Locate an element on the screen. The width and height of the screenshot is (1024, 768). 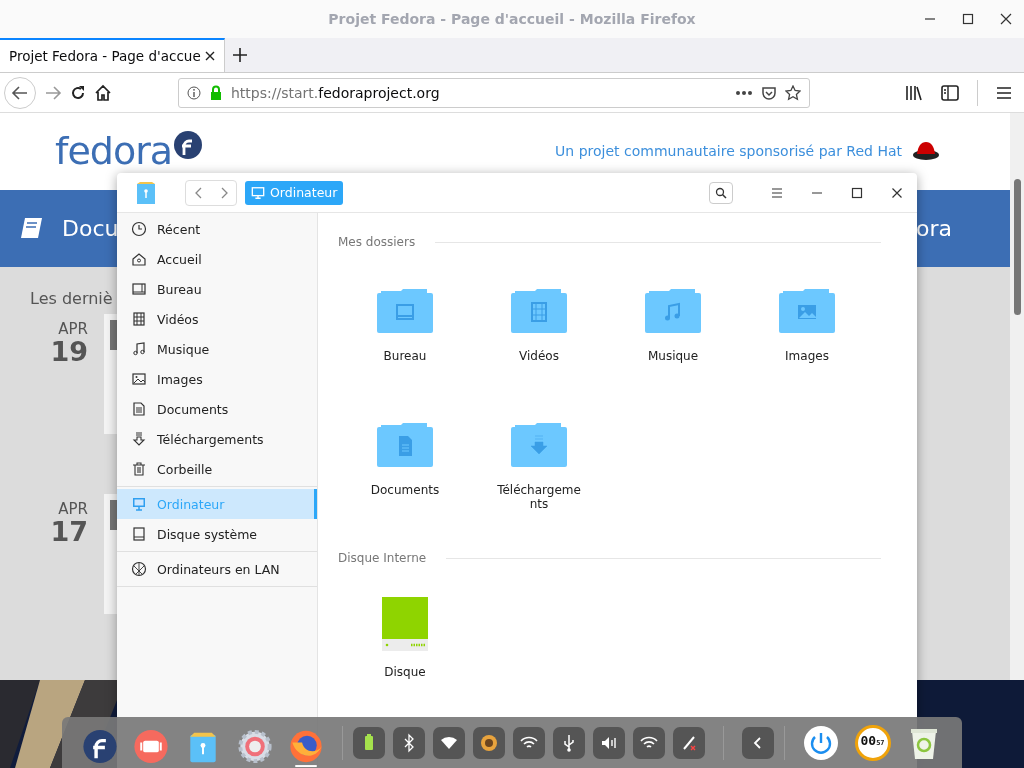
sidebar-item: Images is located at coordinates (217, 379).